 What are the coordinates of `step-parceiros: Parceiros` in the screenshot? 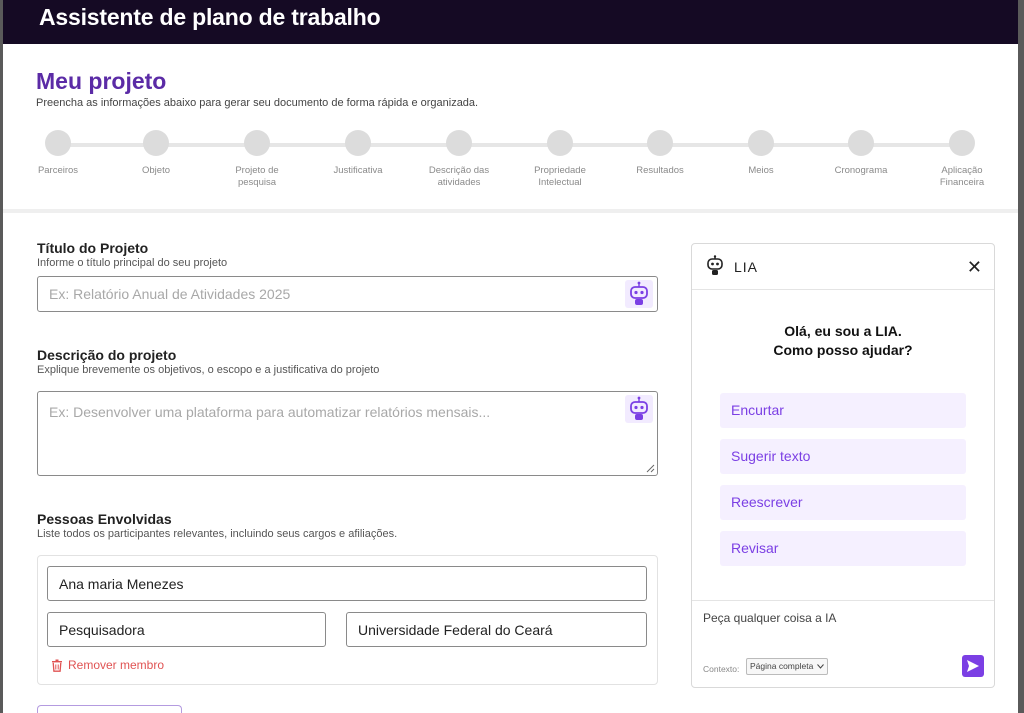 It's located at (58, 153).